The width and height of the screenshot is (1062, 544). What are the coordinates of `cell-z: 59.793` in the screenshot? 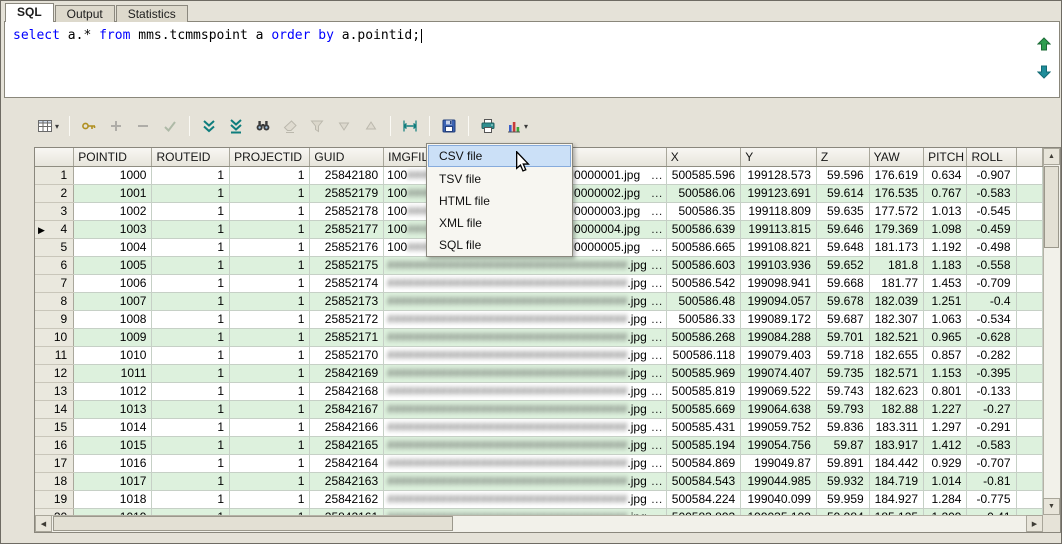 It's located at (843, 409).